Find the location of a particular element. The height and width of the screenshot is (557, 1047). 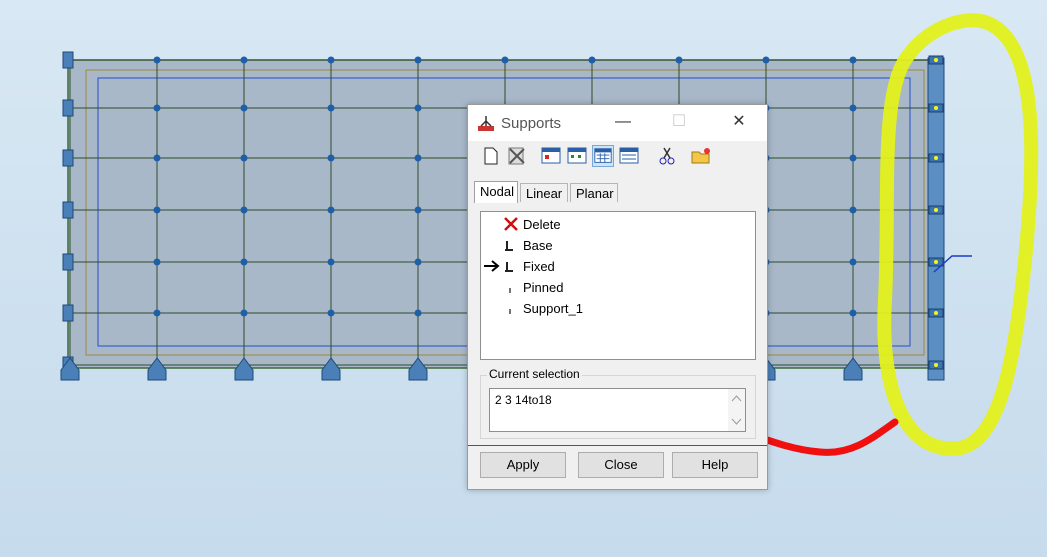

delete-icon is located at coordinates (517, 156).